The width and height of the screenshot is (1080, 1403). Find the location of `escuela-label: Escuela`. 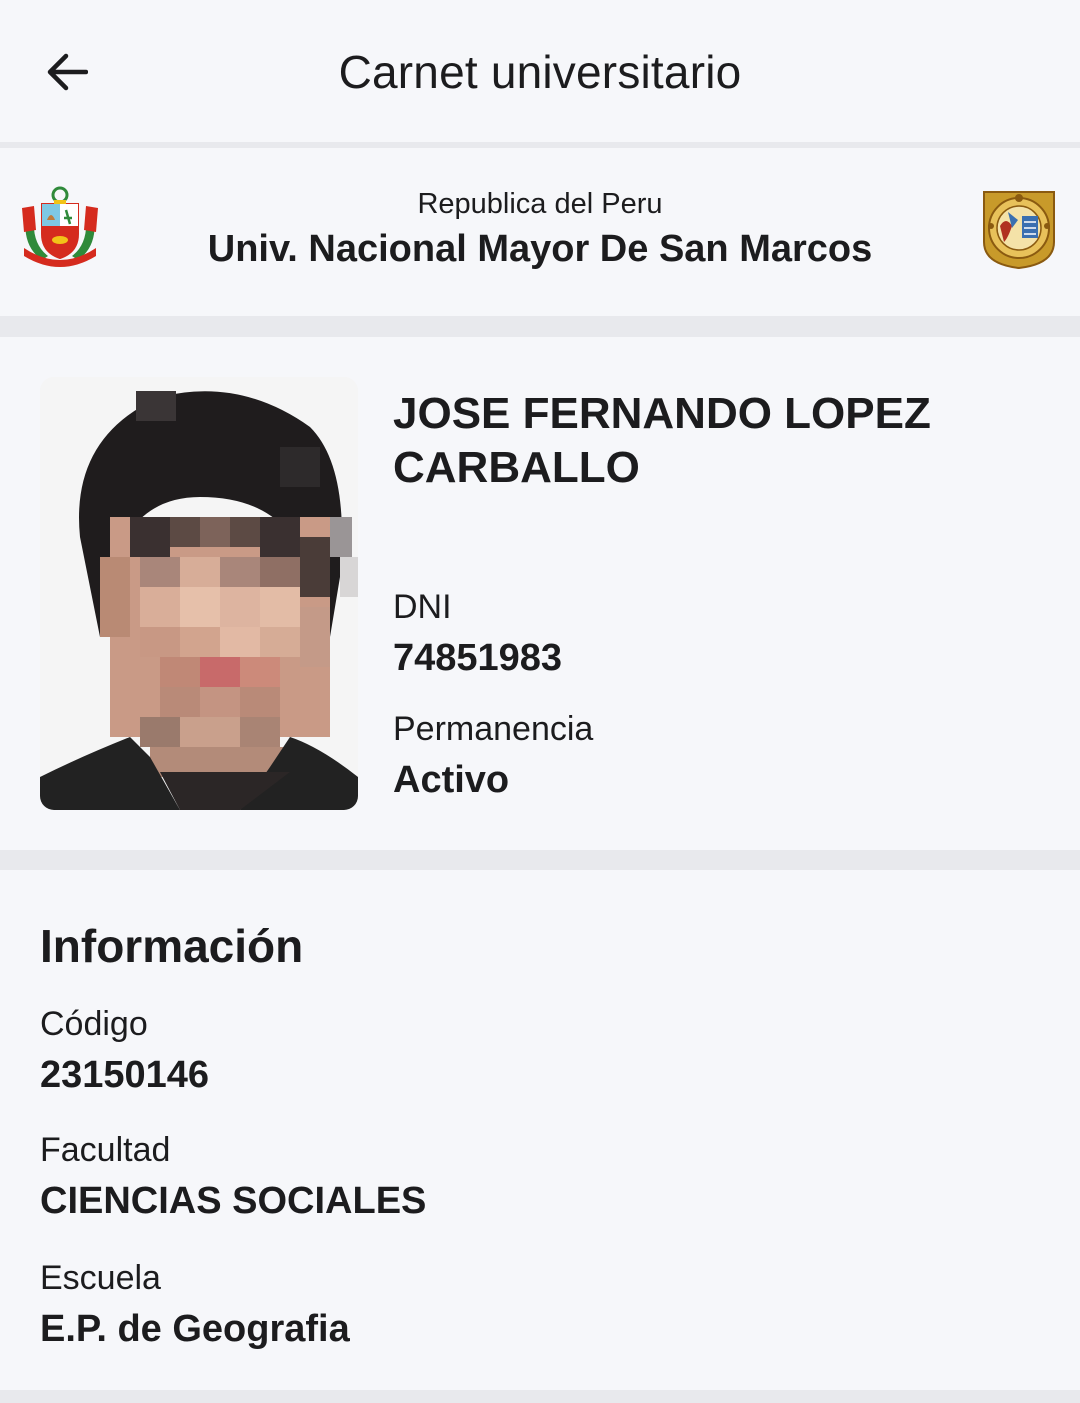

escuela-label: Escuela is located at coordinates (100, 1278).